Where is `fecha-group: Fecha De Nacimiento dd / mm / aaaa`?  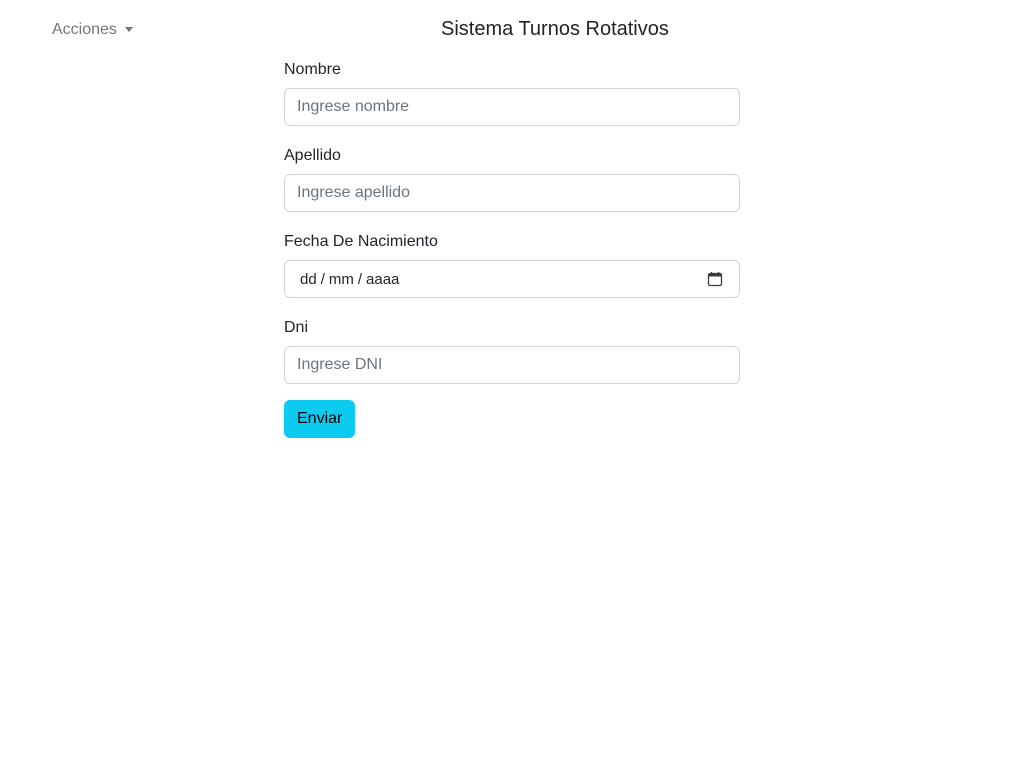
fecha-group: Fecha De Nacimiento dd / mm / aaaa is located at coordinates (512, 276).